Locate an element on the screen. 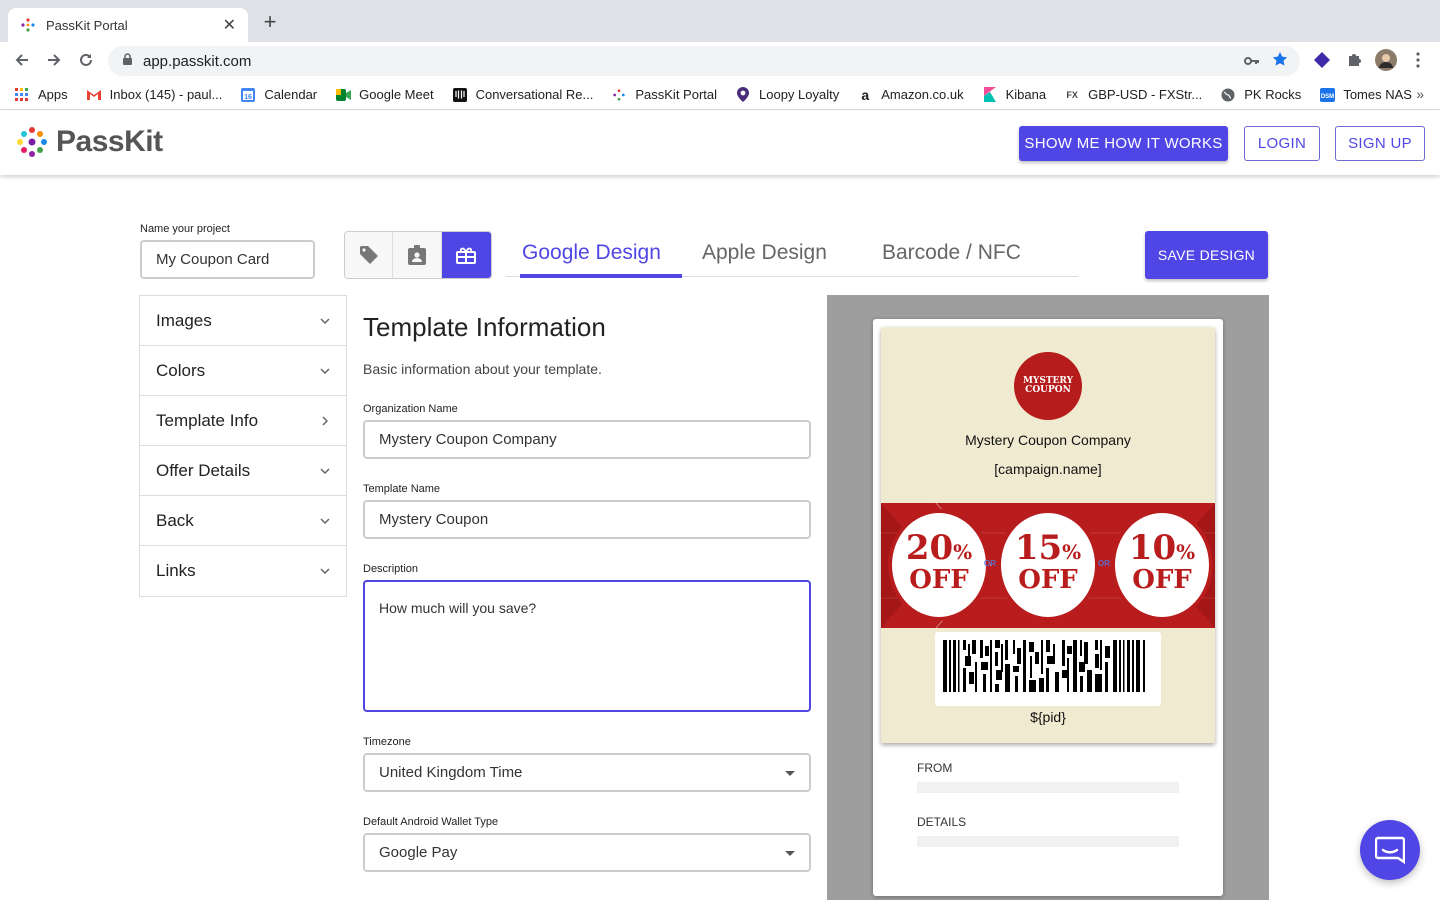 Image resolution: width=1440 pixels, height=900 pixels. new-tab-icon: + is located at coordinates (270, 22).